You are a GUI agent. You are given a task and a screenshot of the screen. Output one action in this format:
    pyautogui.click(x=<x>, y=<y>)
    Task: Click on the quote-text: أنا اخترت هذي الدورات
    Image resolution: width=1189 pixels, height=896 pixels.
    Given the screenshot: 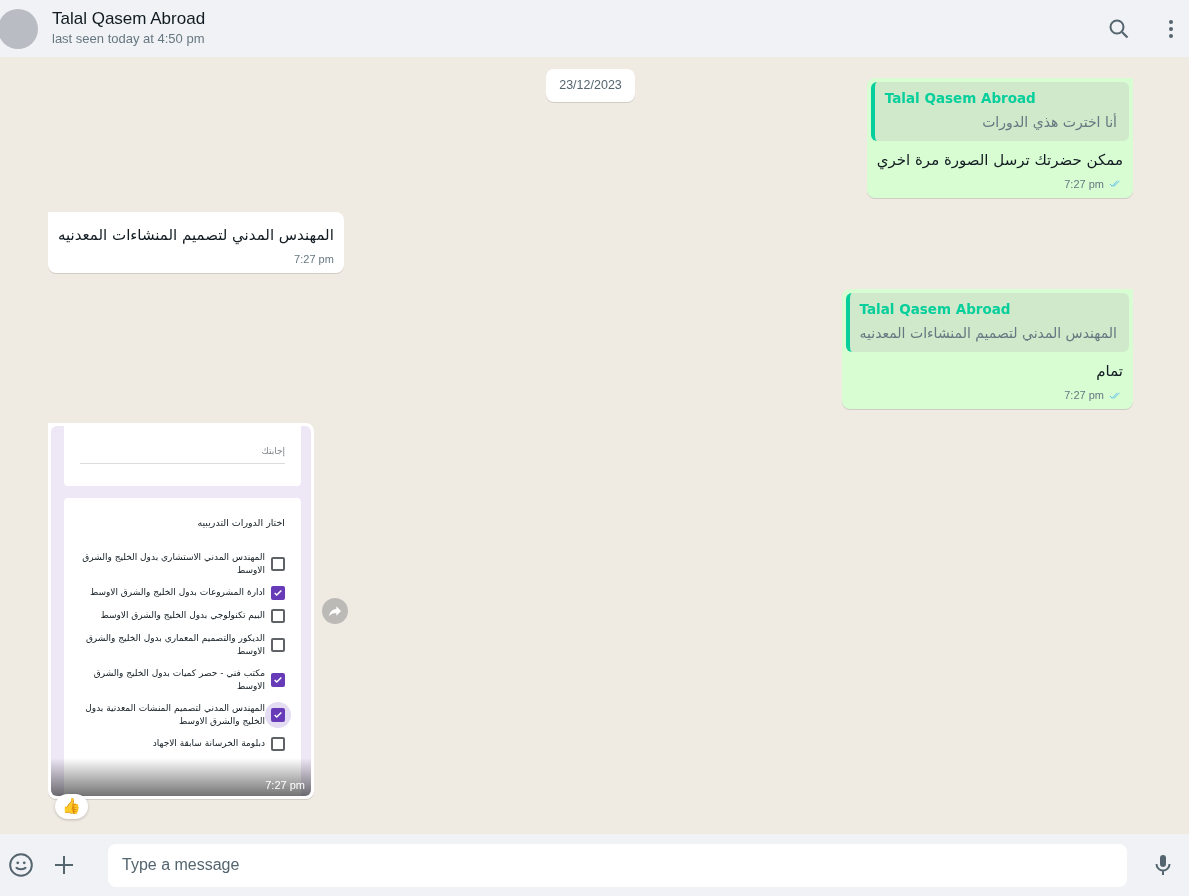 What is the action you would take?
    pyautogui.click(x=1049, y=122)
    